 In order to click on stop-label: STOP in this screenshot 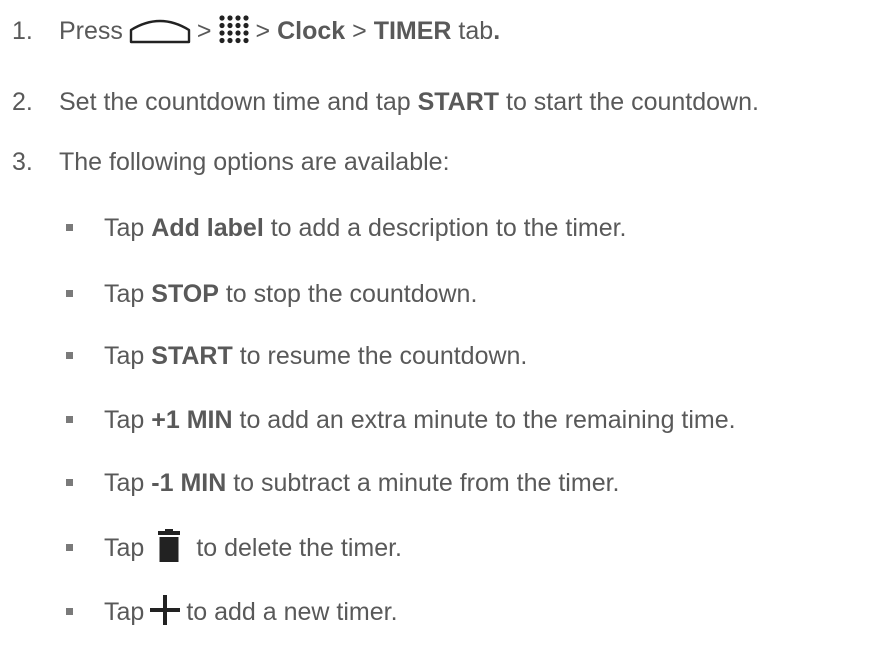, I will do `click(185, 294)`.